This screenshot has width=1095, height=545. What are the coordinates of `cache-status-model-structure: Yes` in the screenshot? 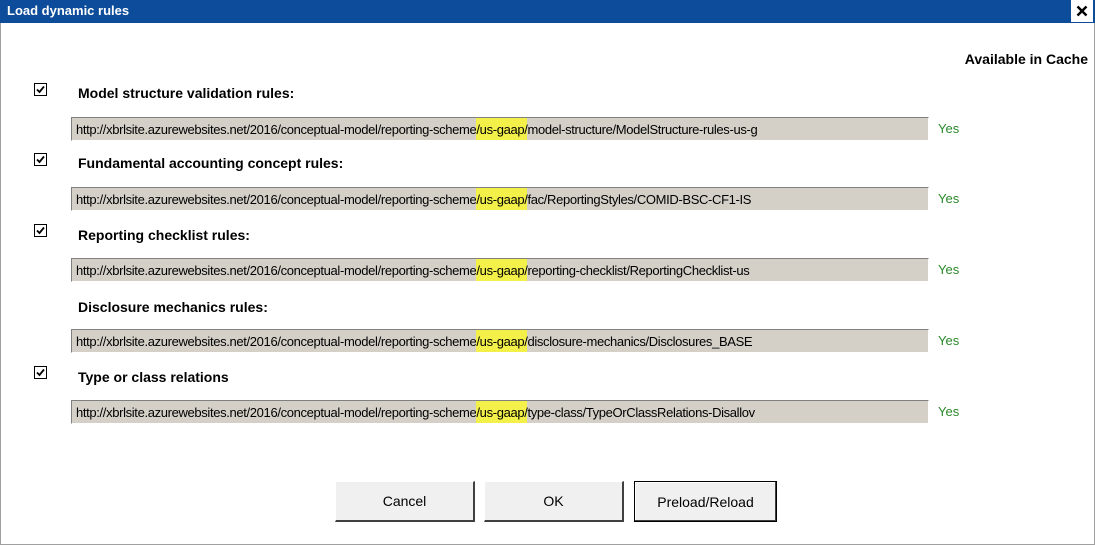 It's located at (949, 128).